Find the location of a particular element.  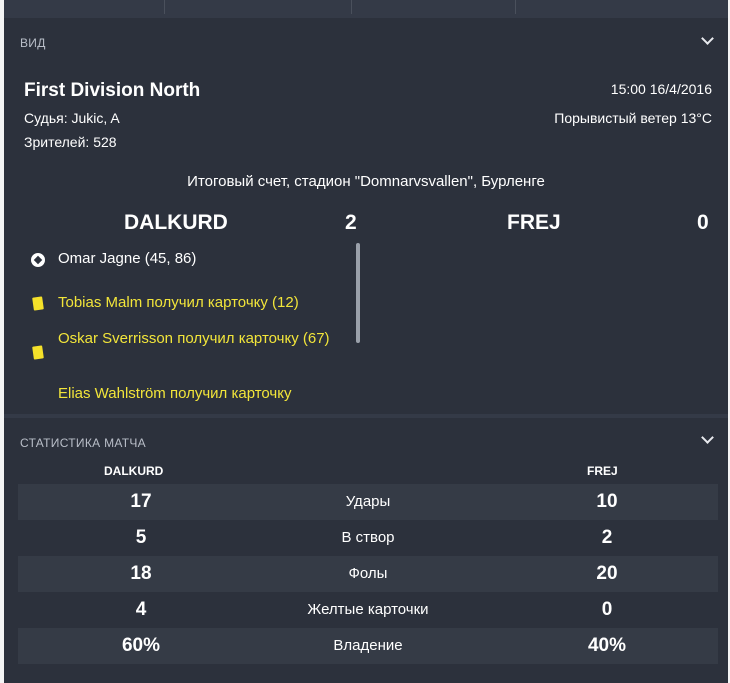

attendance-text: Зрителей: 528 is located at coordinates (70, 142).